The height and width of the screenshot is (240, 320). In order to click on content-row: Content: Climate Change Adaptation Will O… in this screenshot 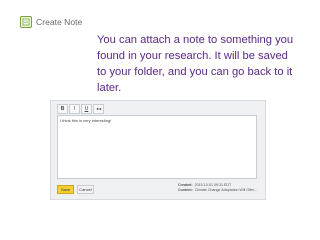, I will do `click(217, 190)`.